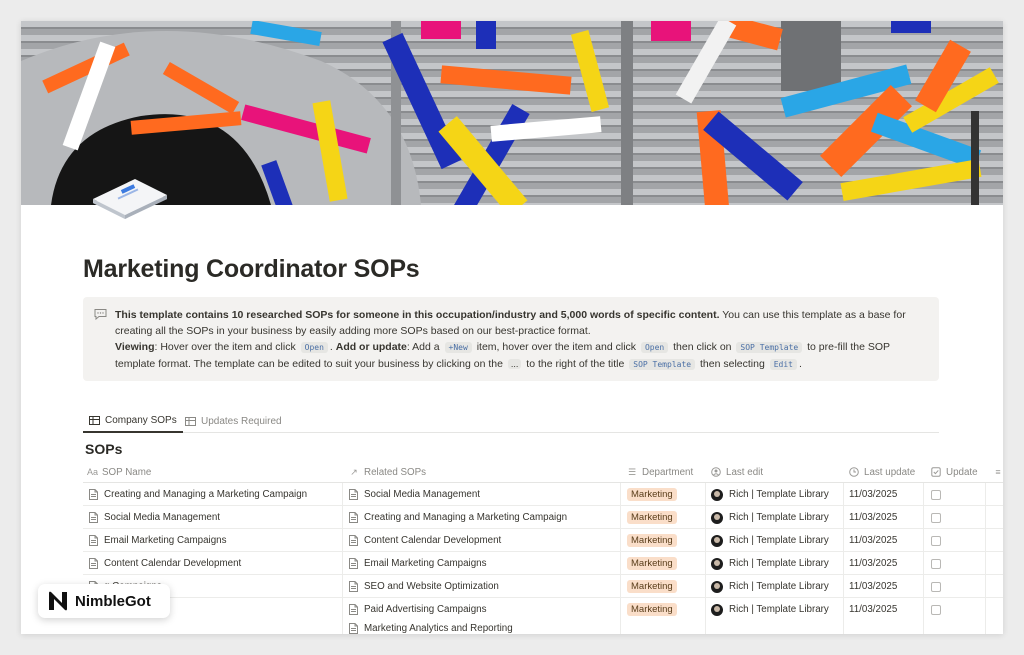  Describe the element at coordinates (104, 601) in the screenshot. I see `brand-badge: NimbleGot` at that location.